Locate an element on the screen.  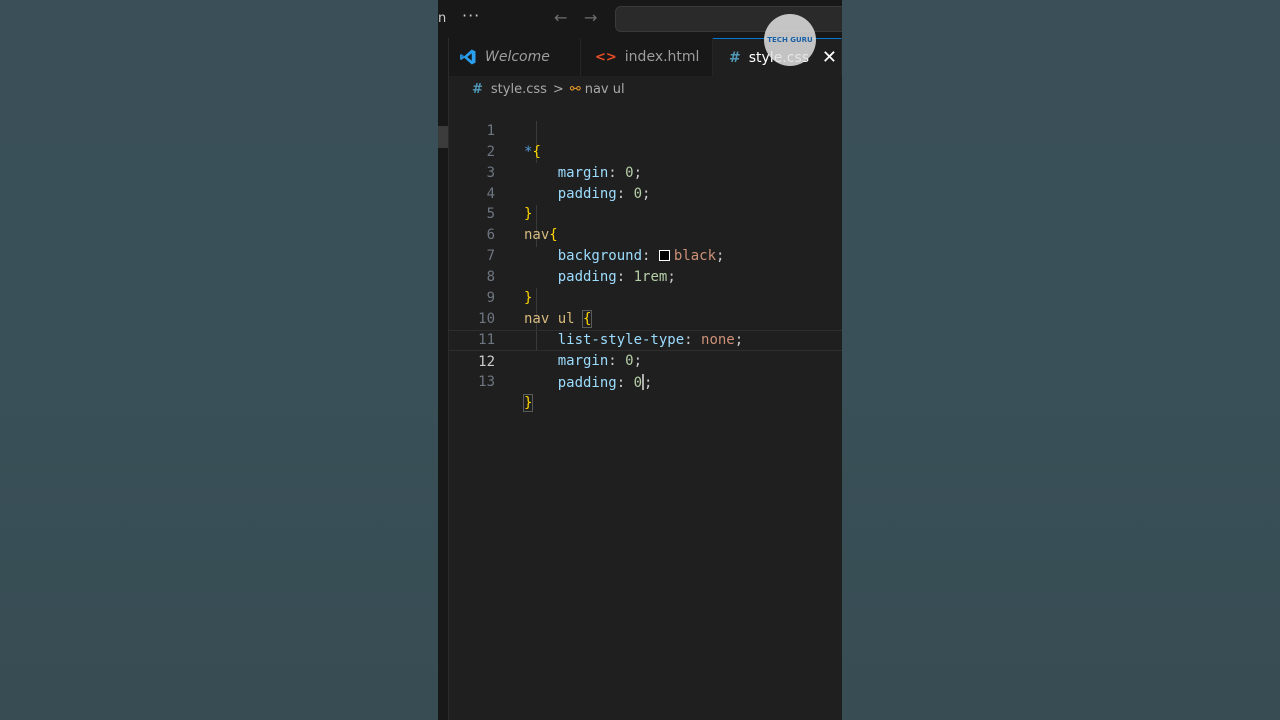
code-line: 5 nav{ is located at coordinates (645, 213).